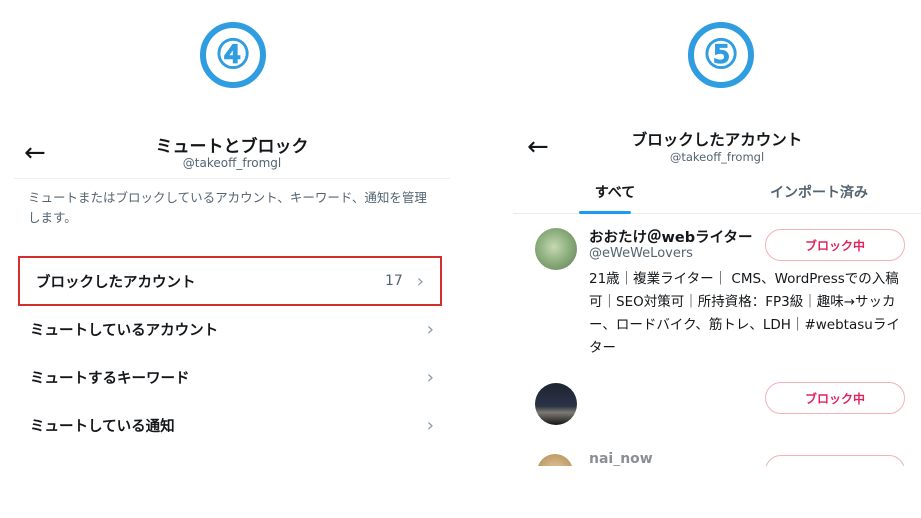 The image size is (921, 518). Describe the element at coordinates (671, 236) in the screenshot. I see `user-display-name: おおたけ＠webライター` at that location.